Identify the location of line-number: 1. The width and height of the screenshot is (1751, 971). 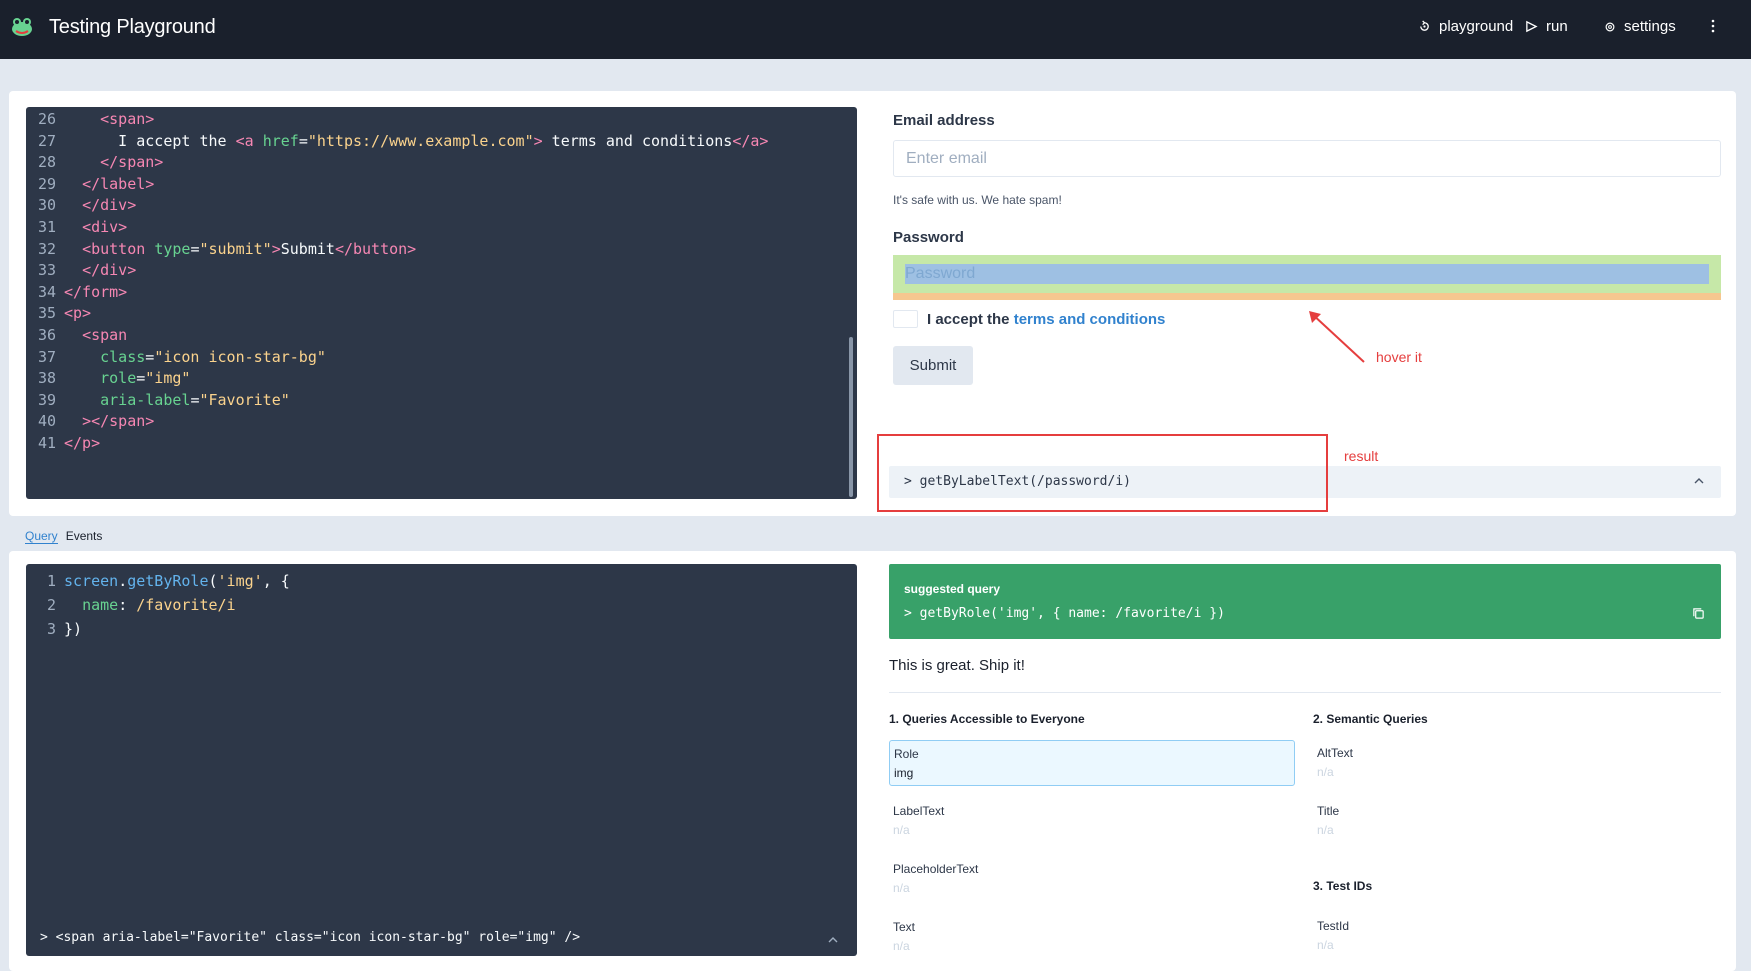
(51, 581).